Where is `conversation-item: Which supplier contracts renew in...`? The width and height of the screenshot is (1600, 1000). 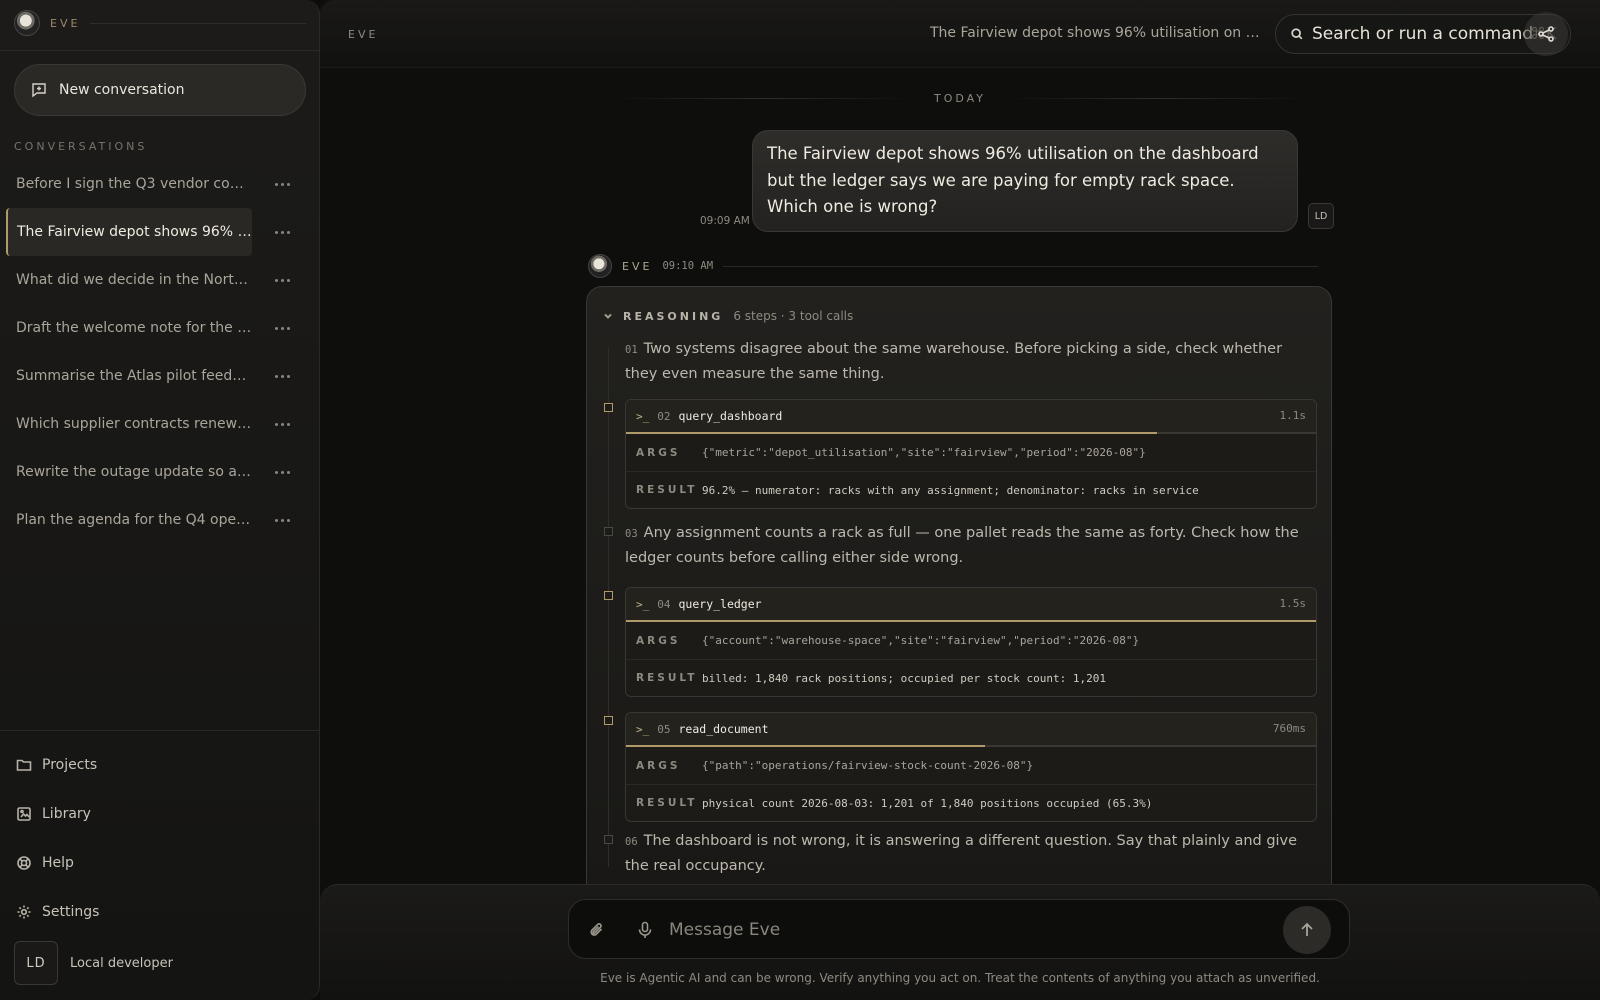 conversation-item: Which supplier contracts renew in... is located at coordinates (159, 424).